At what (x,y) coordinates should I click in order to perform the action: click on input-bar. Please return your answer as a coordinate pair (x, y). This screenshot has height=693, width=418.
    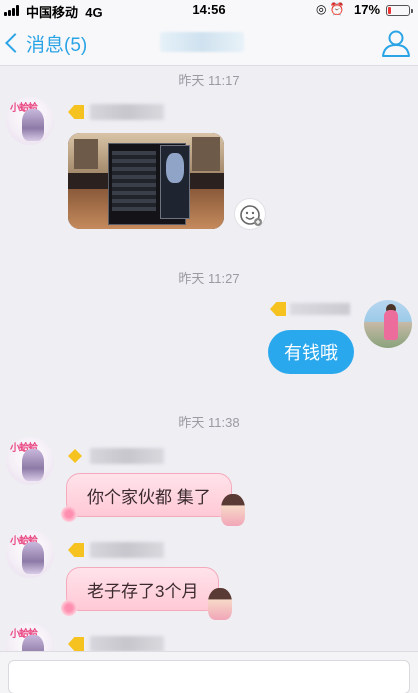
    Looking at the image, I should click on (209, 672).